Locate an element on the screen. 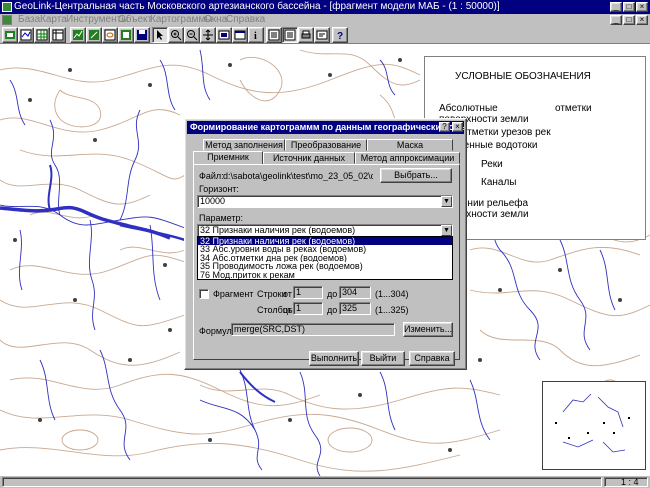  full-extent-icon is located at coordinates (224, 35).